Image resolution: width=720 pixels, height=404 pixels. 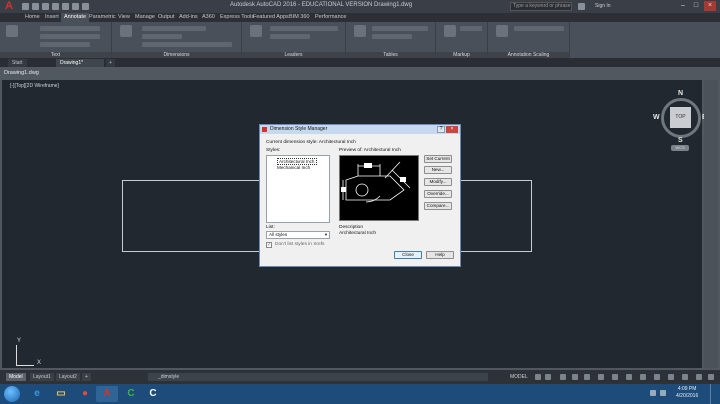 What do you see at coordinates (331, 17) in the screenshot?
I see `tab-performance: Performance` at bounding box center [331, 17].